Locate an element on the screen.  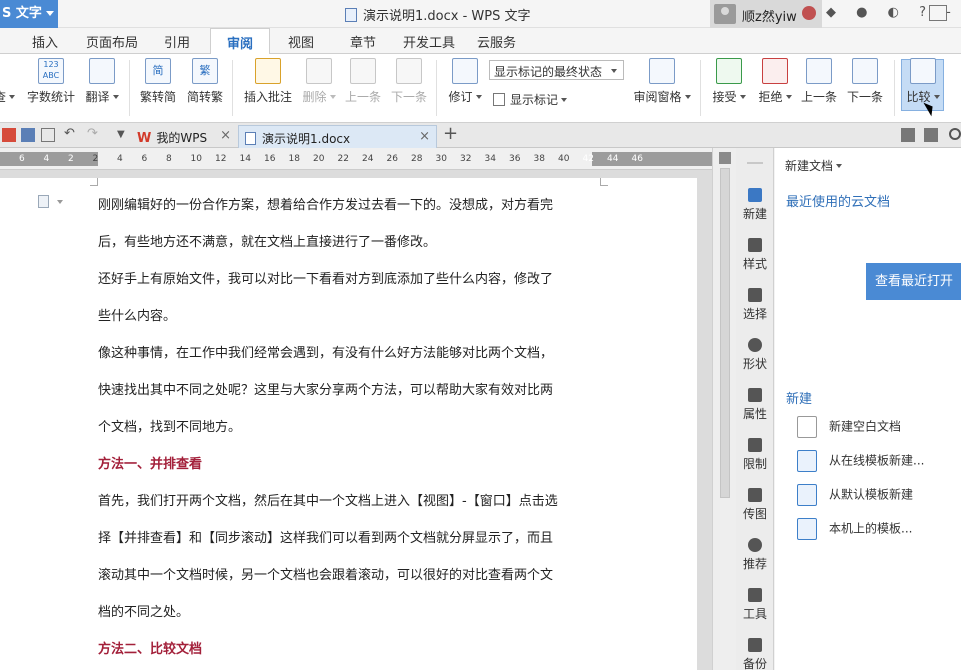
ribbon-divider is located at coordinates (894, 88).